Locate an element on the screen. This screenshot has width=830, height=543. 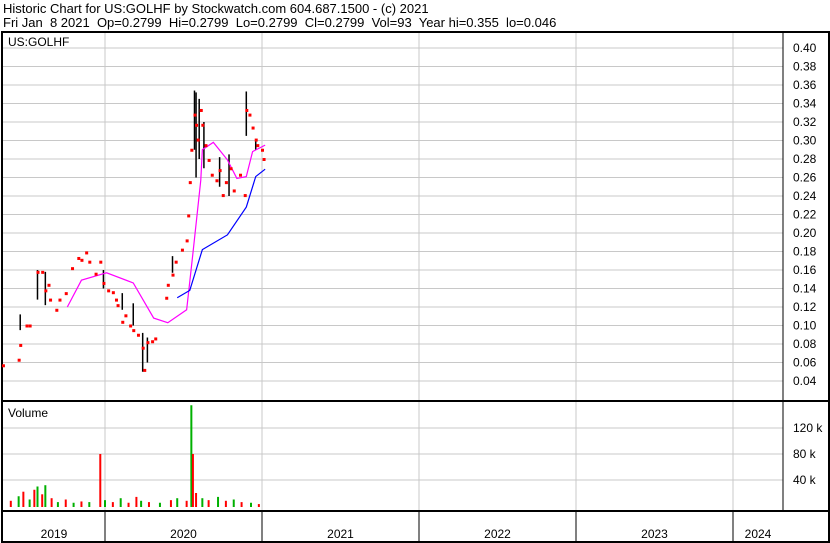
price-tick-label: 0.26 is located at coordinates (805, 178).